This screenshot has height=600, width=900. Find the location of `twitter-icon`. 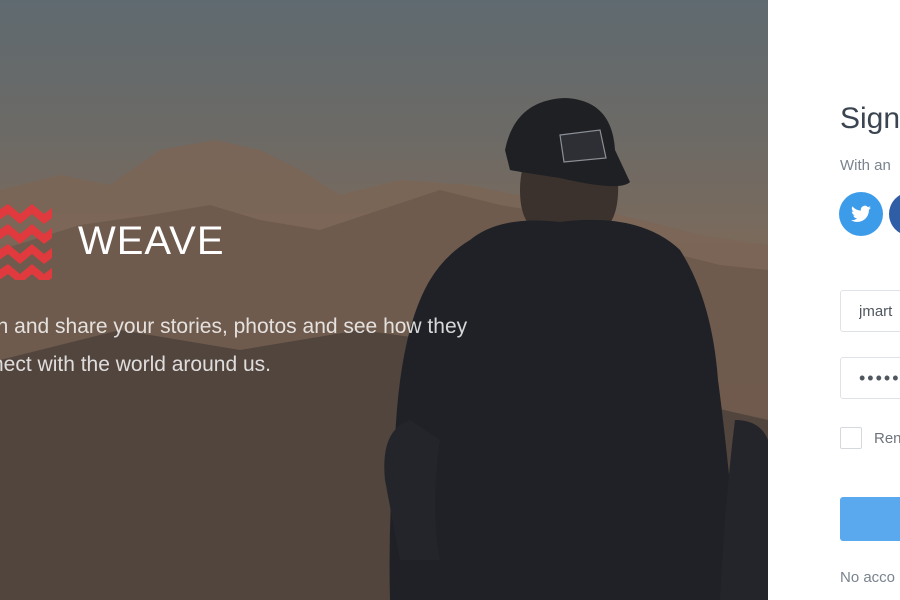

twitter-icon is located at coordinates (861, 213).